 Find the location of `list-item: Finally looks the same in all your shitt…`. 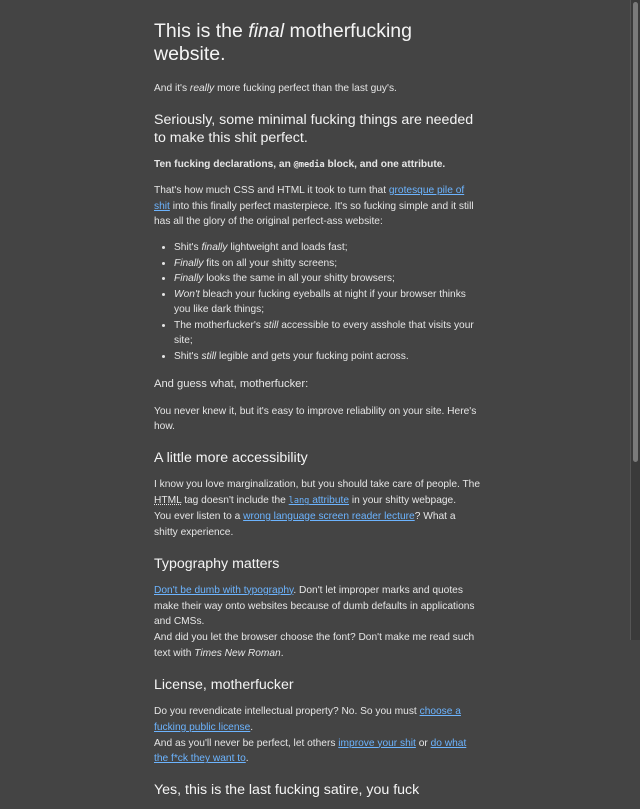

list-item: Finally looks the same in all your shitt… is located at coordinates (328, 279).